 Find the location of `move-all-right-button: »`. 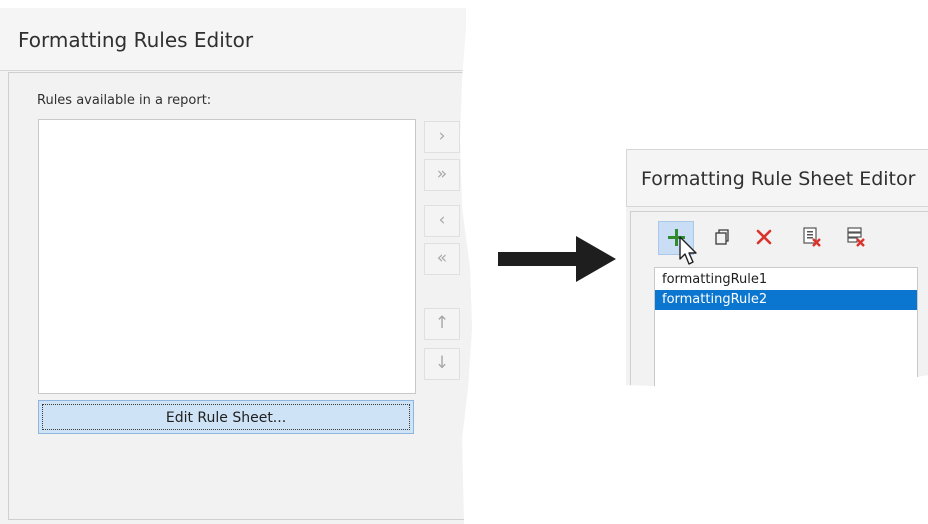

move-all-right-button: » is located at coordinates (442, 175).